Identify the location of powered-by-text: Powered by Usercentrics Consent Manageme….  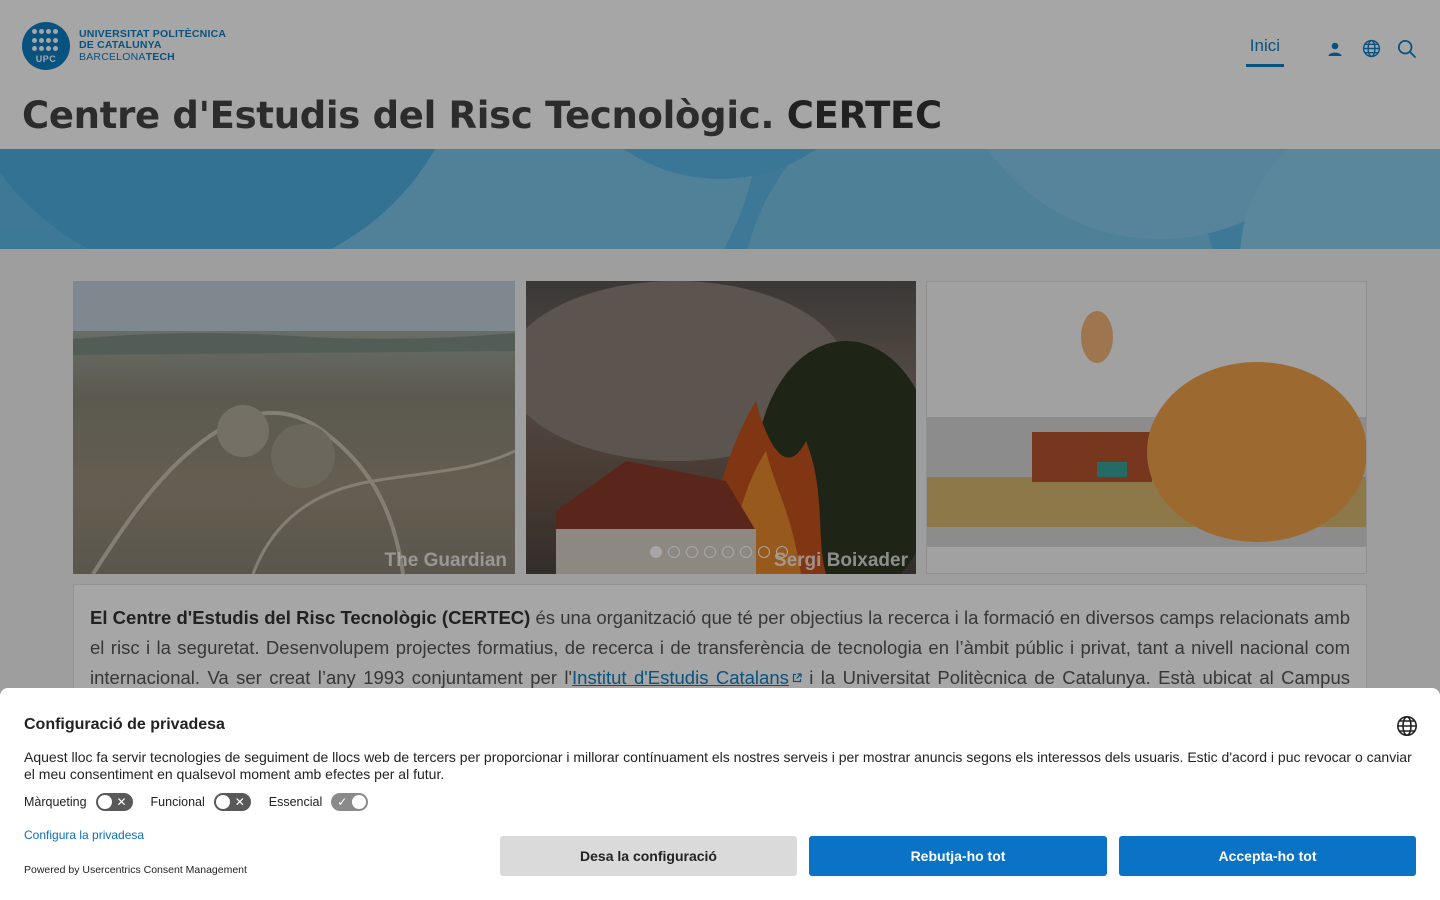
(135, 870).